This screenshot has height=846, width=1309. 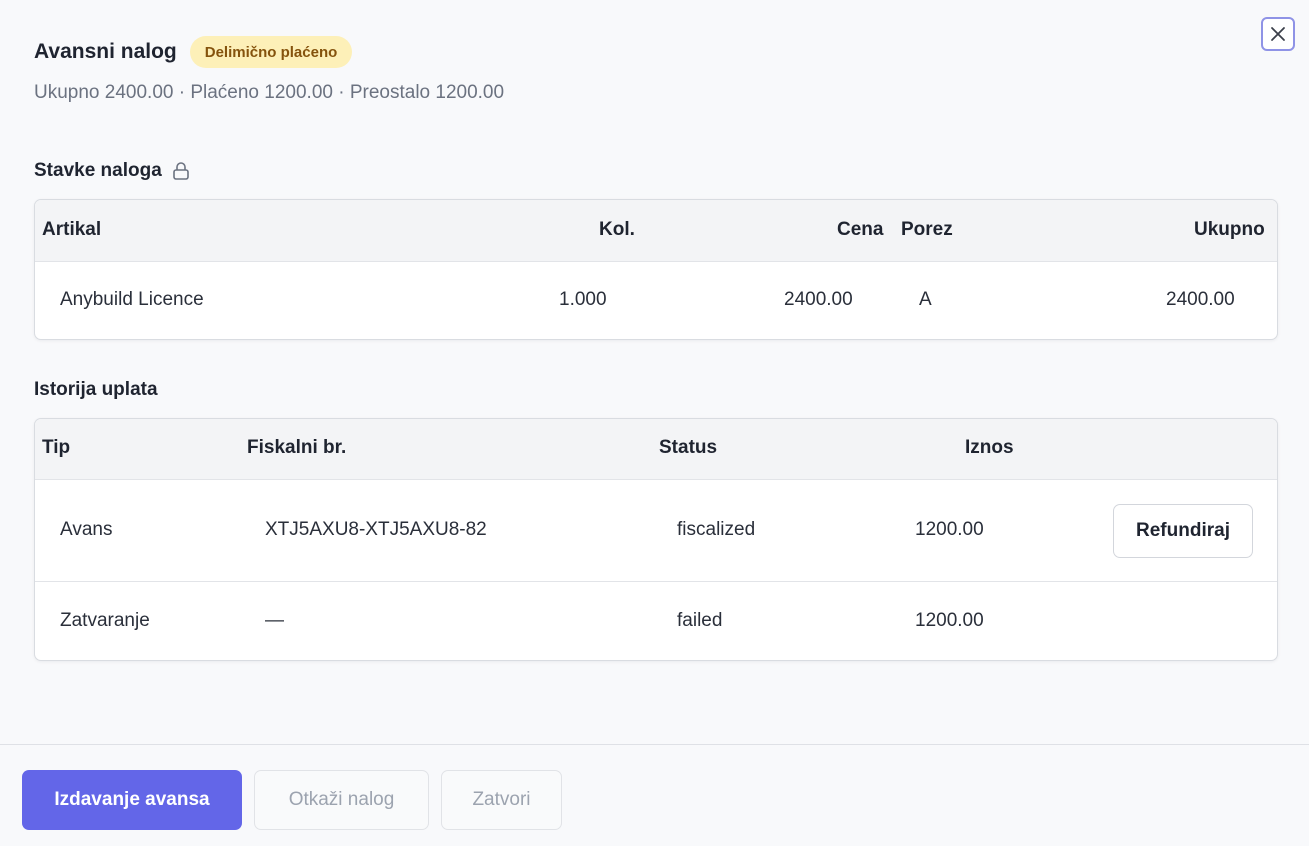 I want to click on dialog-header: Avansni nalog Delimično plaćeno, so click(x=193, y=52).